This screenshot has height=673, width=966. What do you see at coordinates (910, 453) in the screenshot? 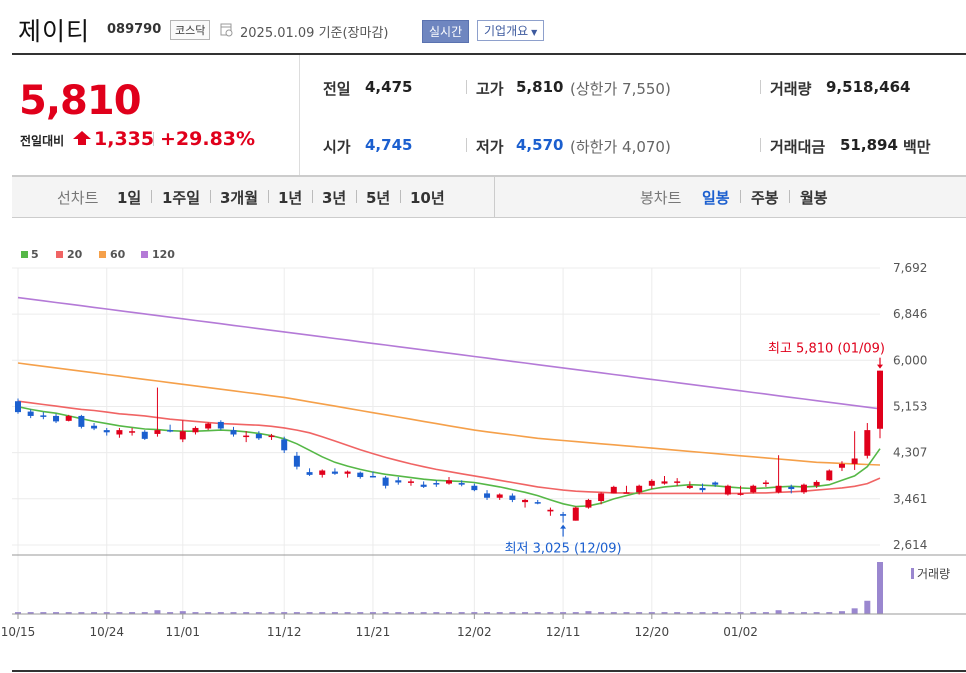
I see `y-tick-label: 4,307` at bounding box center [910, 453].